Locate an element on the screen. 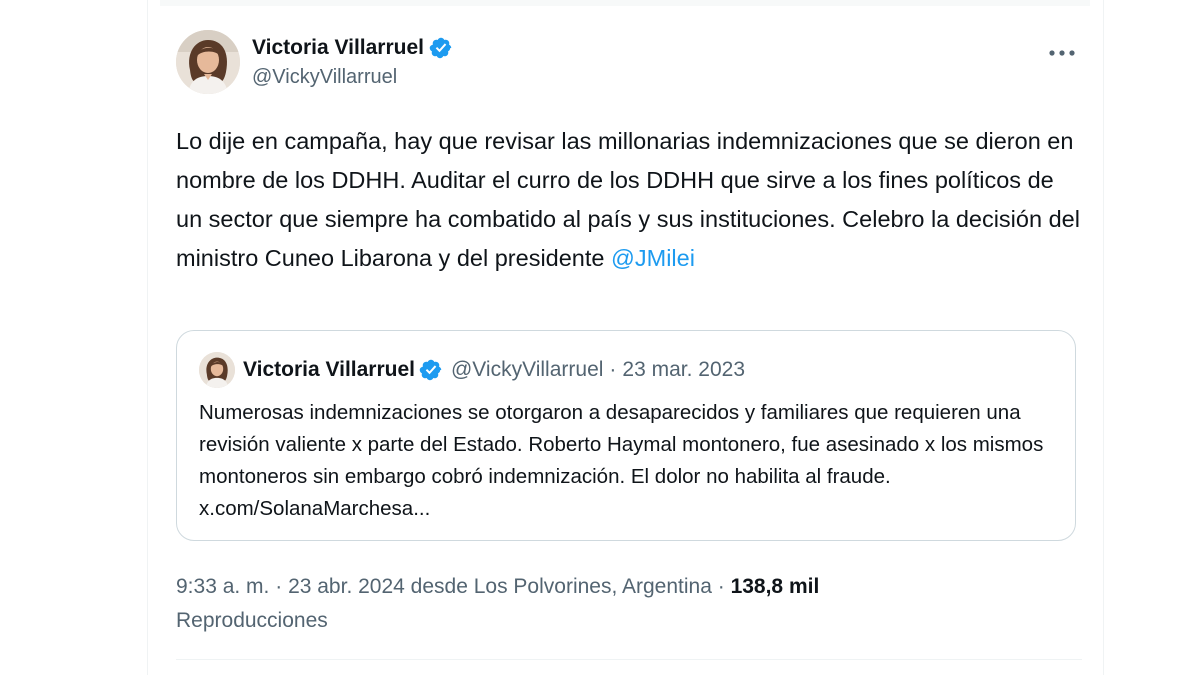 The image size is (1200, 675). quoted-handle: @VickyVillarruel is located at coordinates (527, 369).